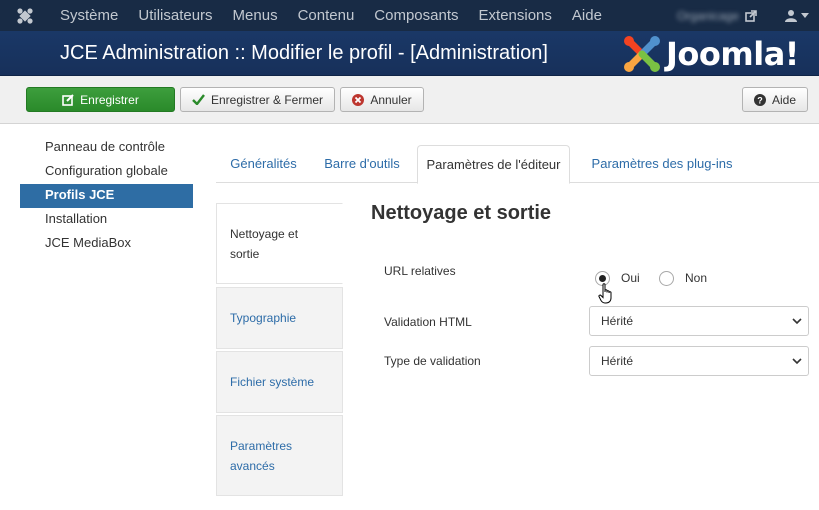  What do you see at coordinates (432, 361) in the screenshot?
I see `type-validation-label: Type de validation` at bounding box center [432, 361].